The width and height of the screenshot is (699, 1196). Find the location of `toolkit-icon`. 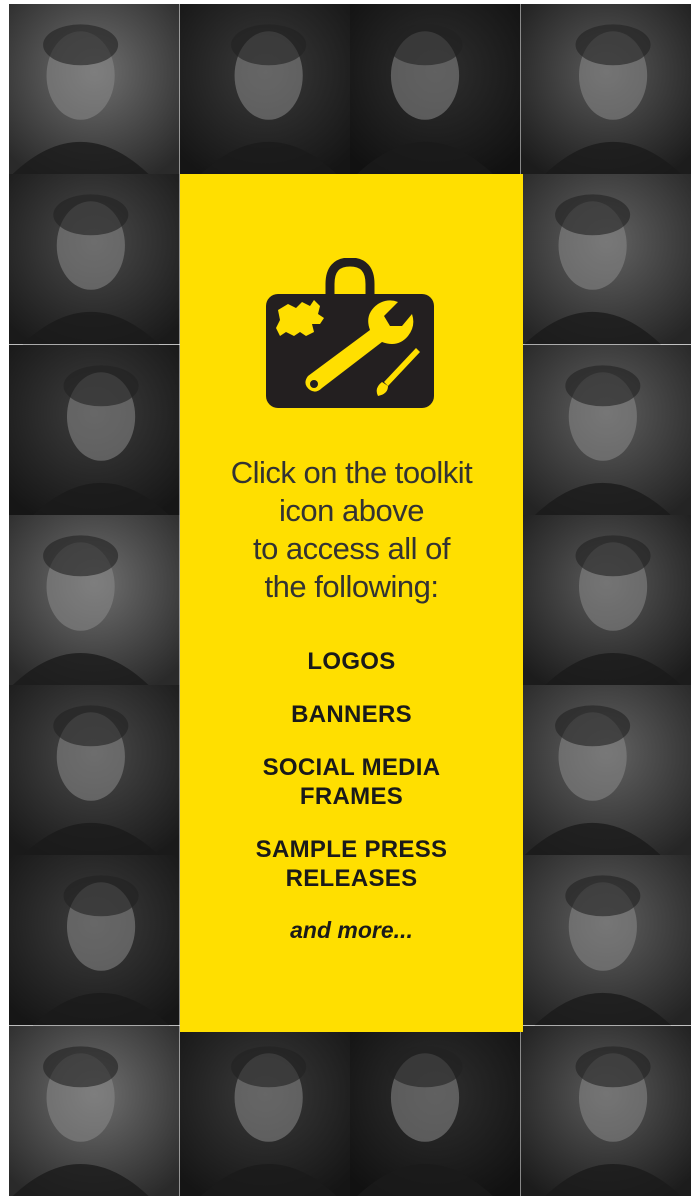

toolkit-icon is located at coordinates (350, 333).